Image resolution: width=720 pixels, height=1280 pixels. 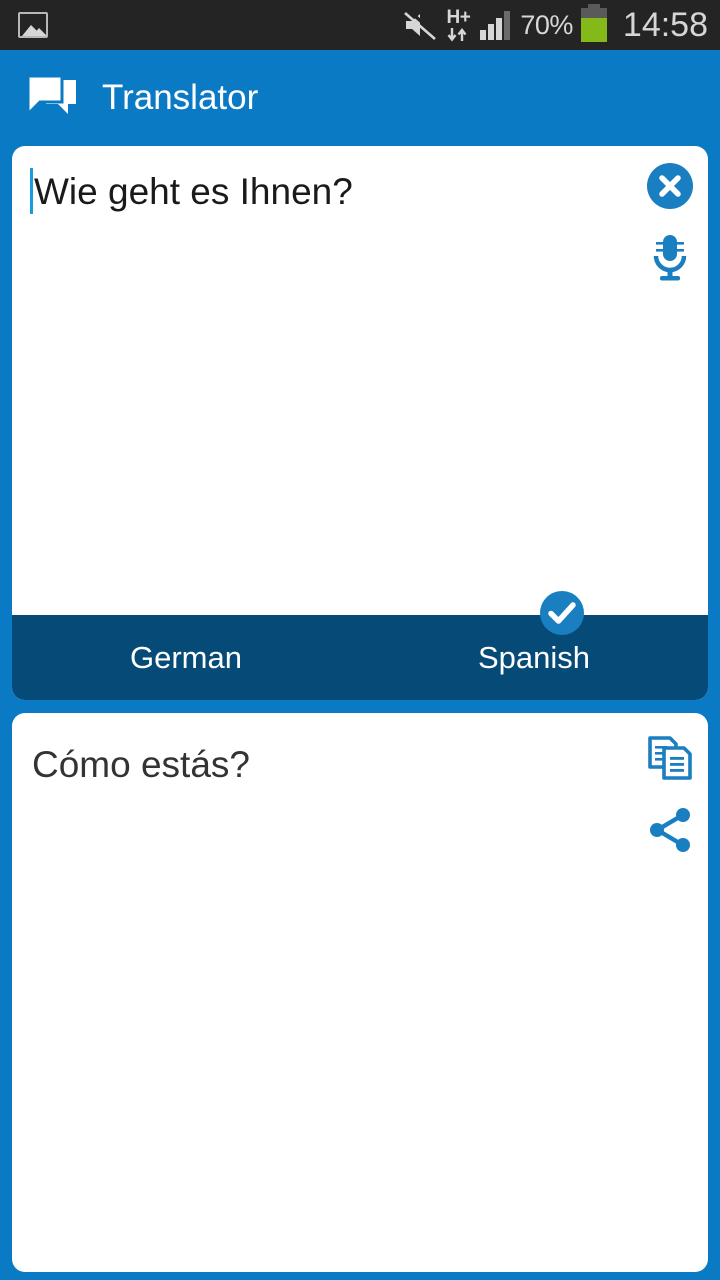 I want to click on source-text-value: Wie geht es Ihnen?, so click(x=193, y=191).